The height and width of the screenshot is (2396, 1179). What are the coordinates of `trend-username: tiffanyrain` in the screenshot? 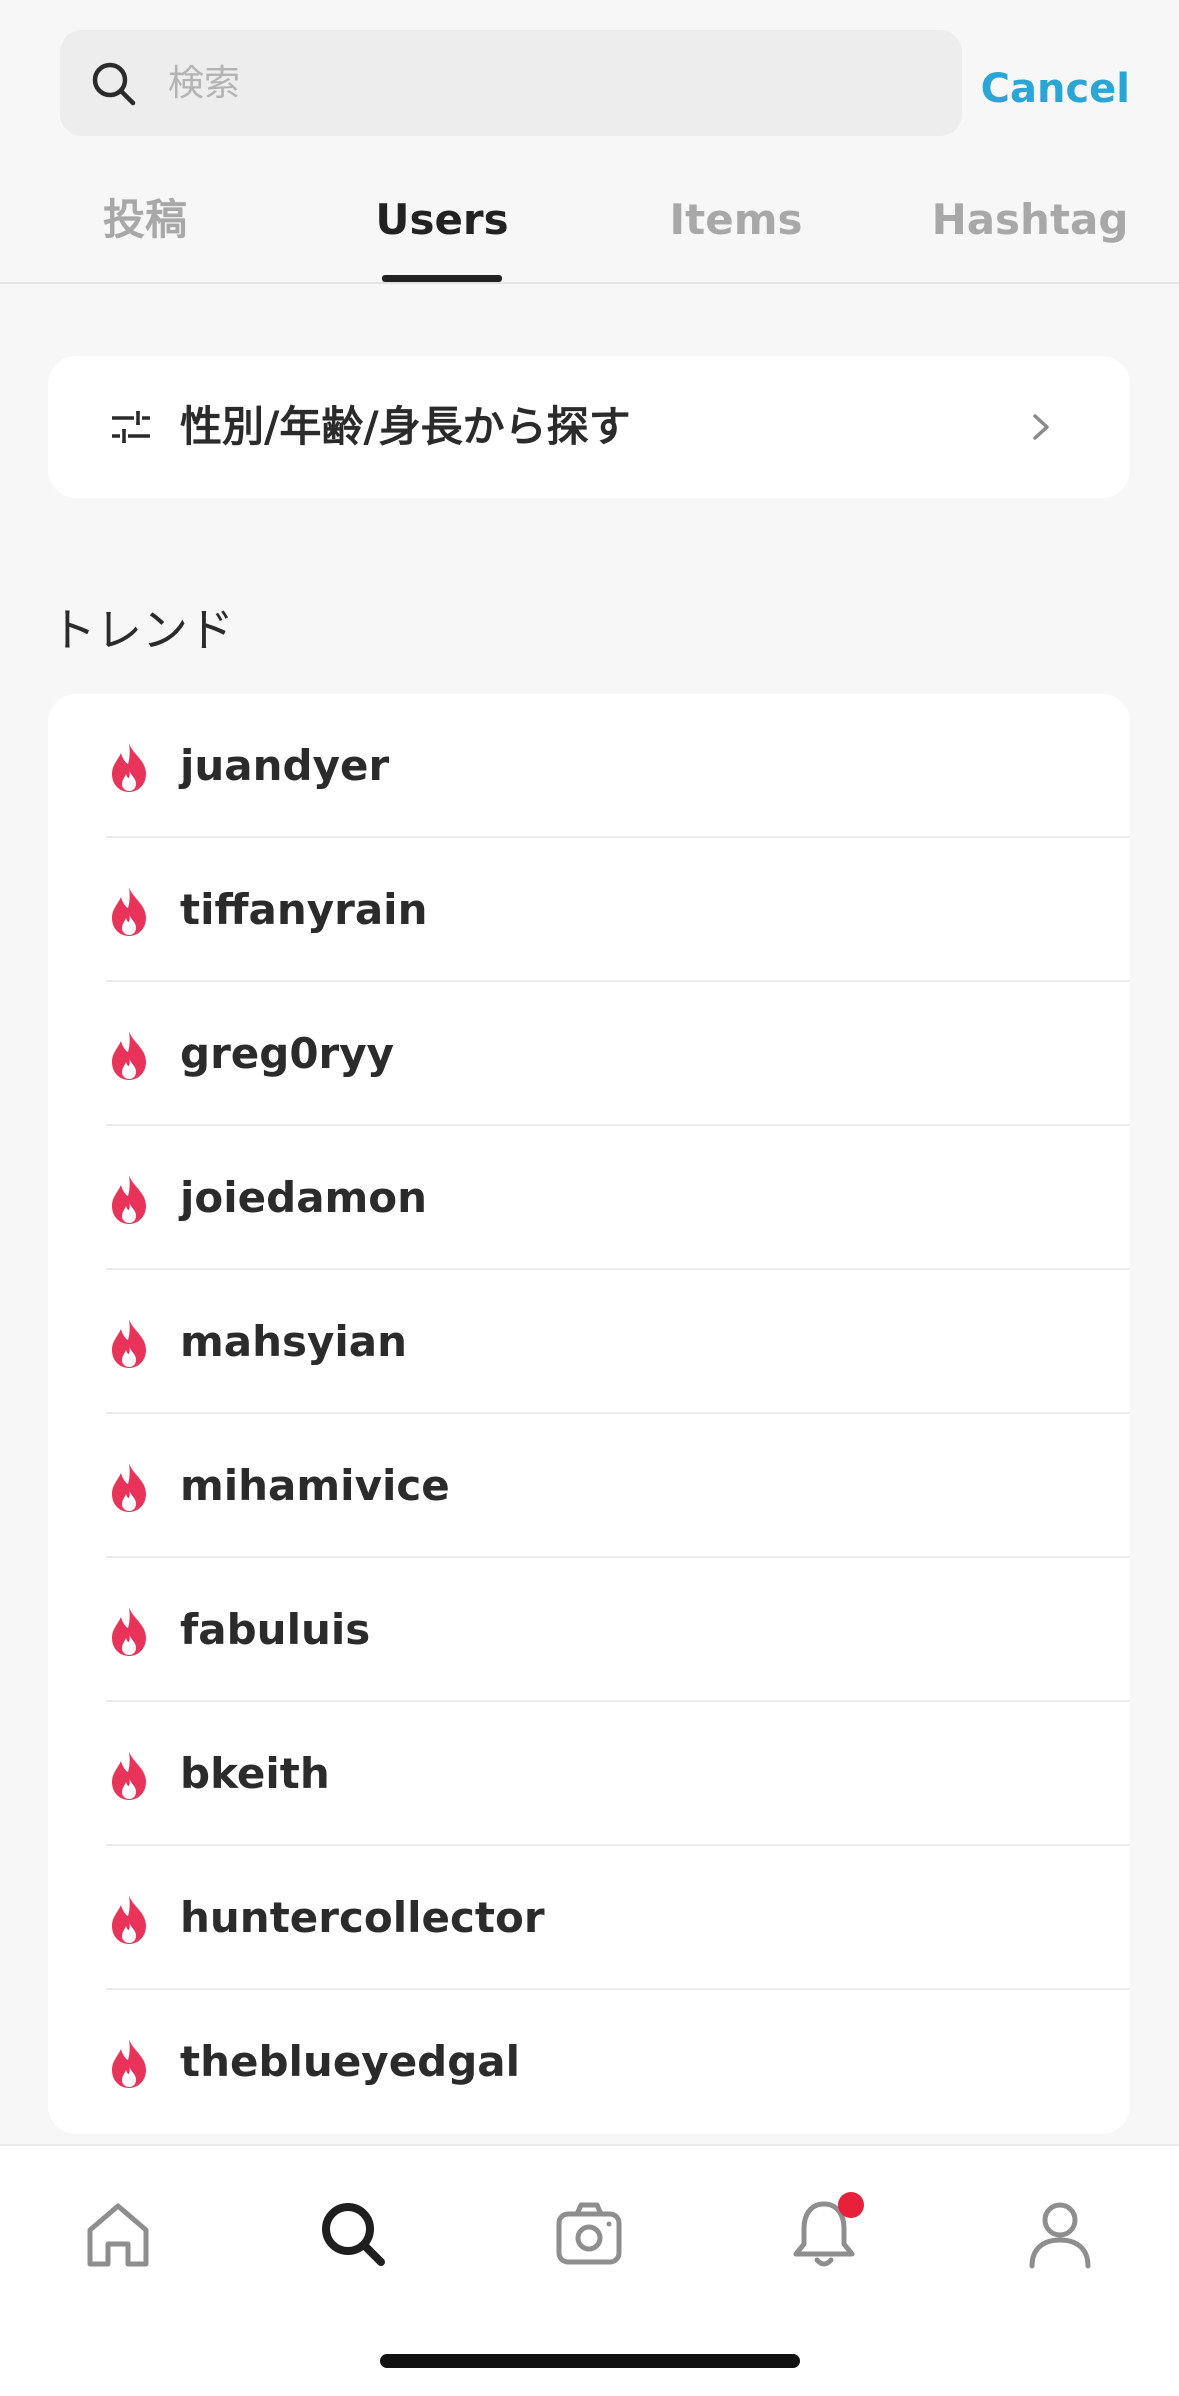 It's located at (304, 909).